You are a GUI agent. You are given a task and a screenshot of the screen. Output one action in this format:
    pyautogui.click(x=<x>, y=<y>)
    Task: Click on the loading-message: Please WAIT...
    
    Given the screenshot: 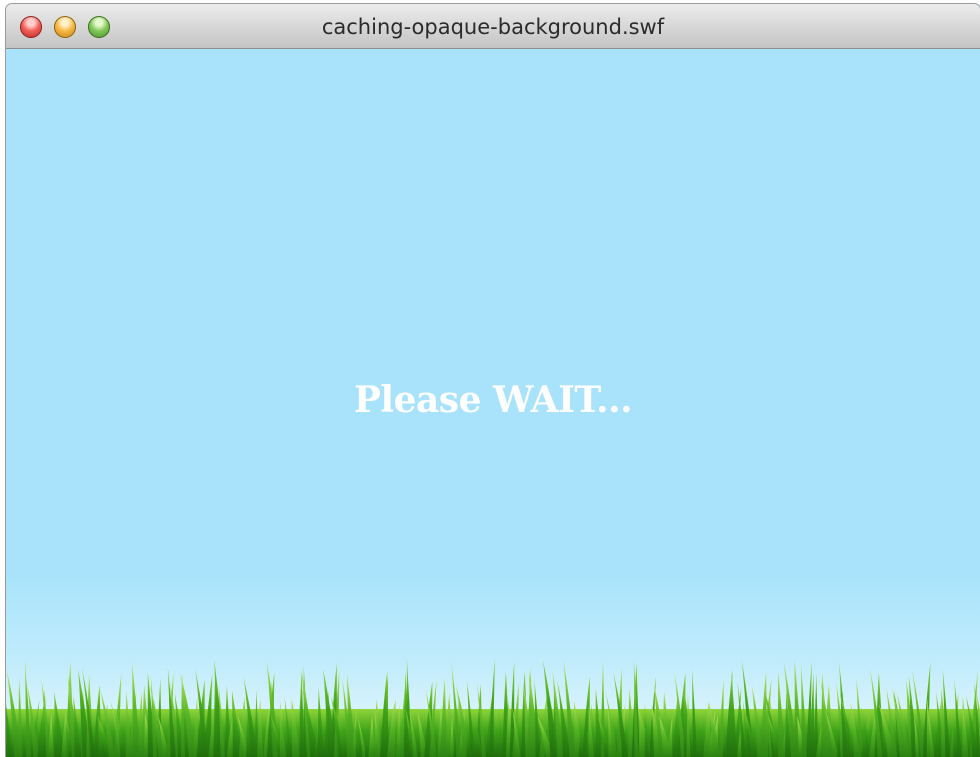 What is the action you would take?
    pyautogui.click(x=493, y=400)
    